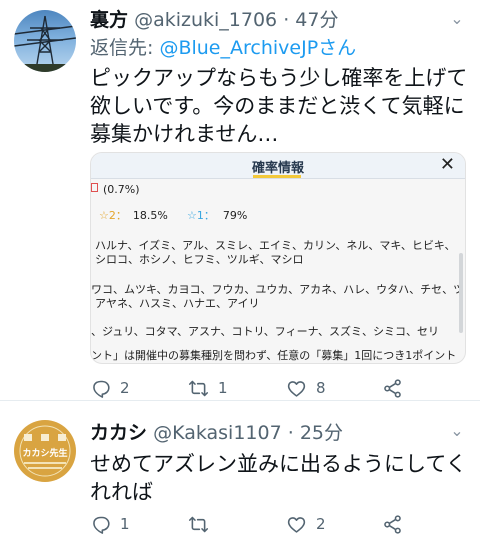 Image resolution: width=480 pixels, height=534 pixels. What do you see at coordinates (447, 164) in the screenshot?
I see `close-icon: ✕` at bounding box center [447, 164].